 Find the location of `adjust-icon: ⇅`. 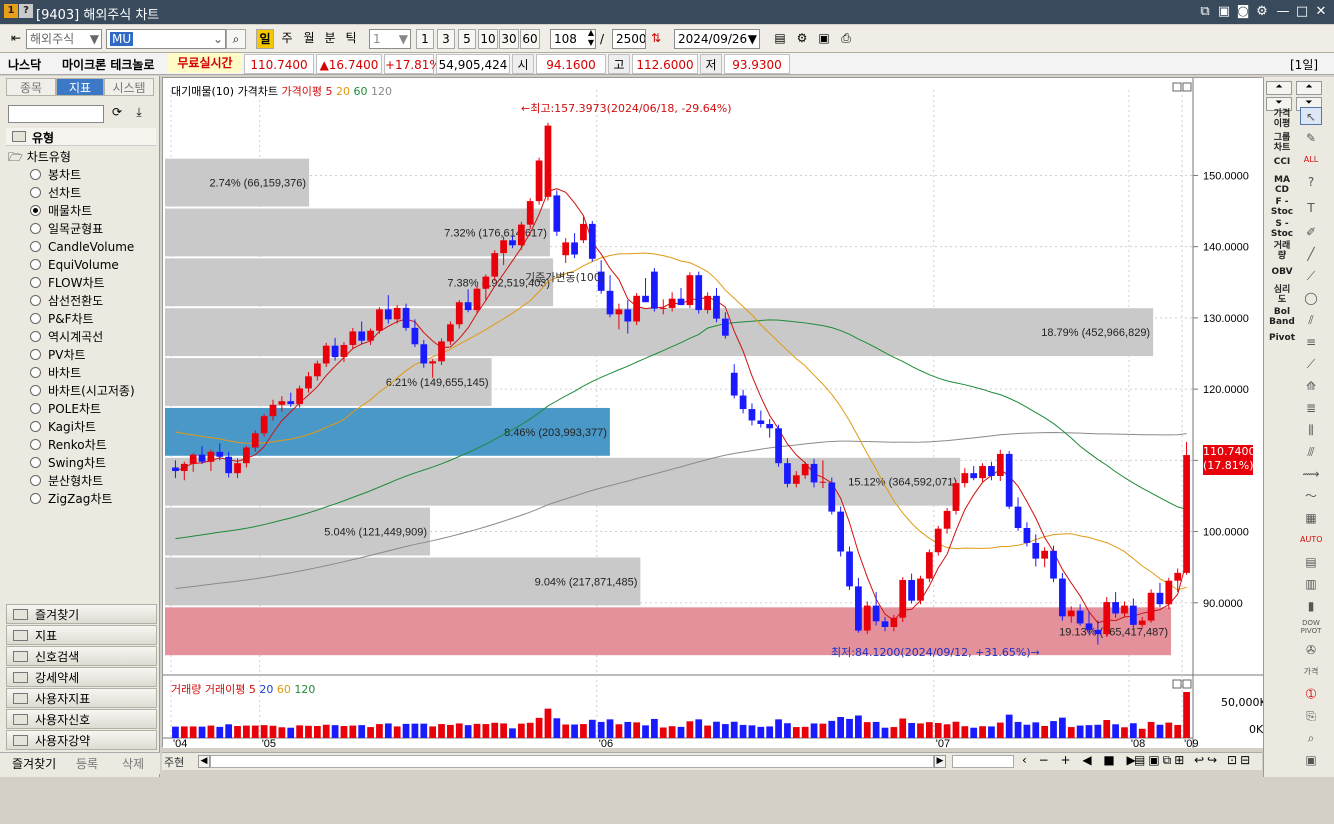

adjust-icon: ⇅ is located at coordinates (656, 39).